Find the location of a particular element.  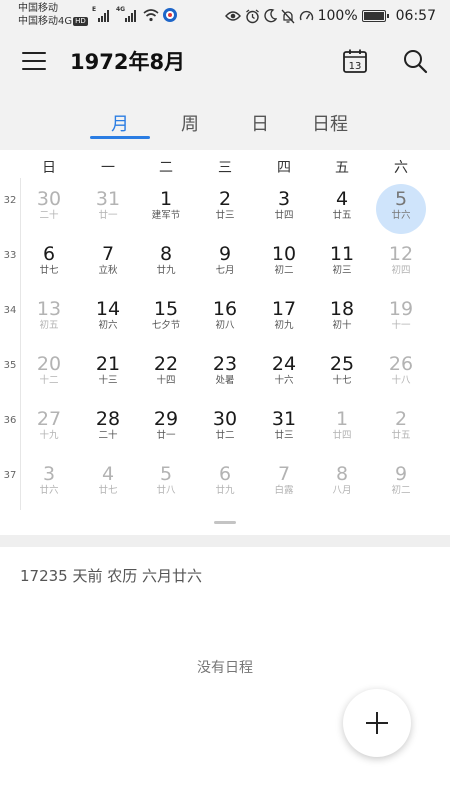

lunar-date: 八月 is located at coordinates (342, 490).